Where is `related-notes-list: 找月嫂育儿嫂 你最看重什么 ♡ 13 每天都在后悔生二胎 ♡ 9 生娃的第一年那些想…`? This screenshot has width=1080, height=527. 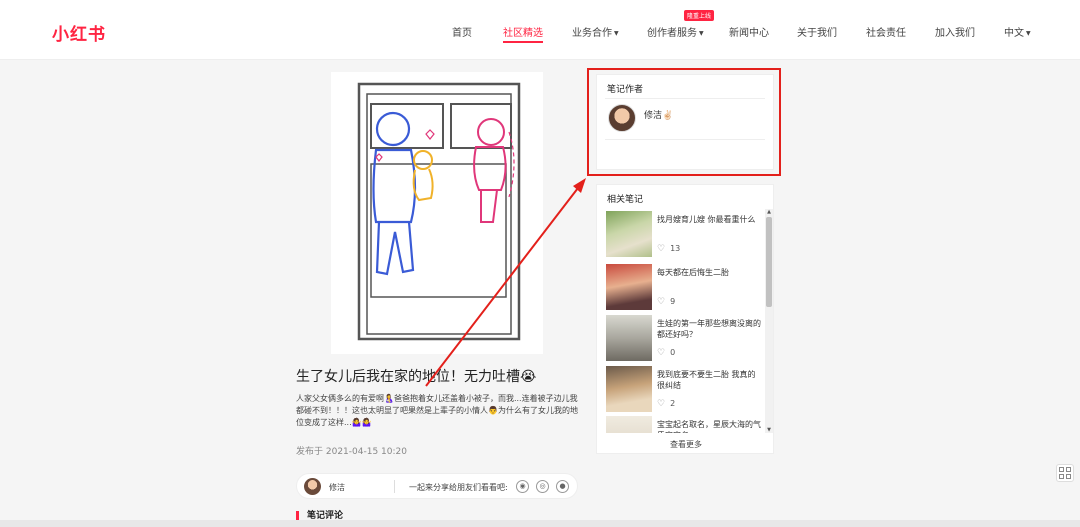 related-notes-list: 找月嫂育儿嫂 你最看重什么 ♡ 13 每天都在后悔生二胎 ♡ 9 生娃的第一年那些想… is located at coordinates (681, 321).